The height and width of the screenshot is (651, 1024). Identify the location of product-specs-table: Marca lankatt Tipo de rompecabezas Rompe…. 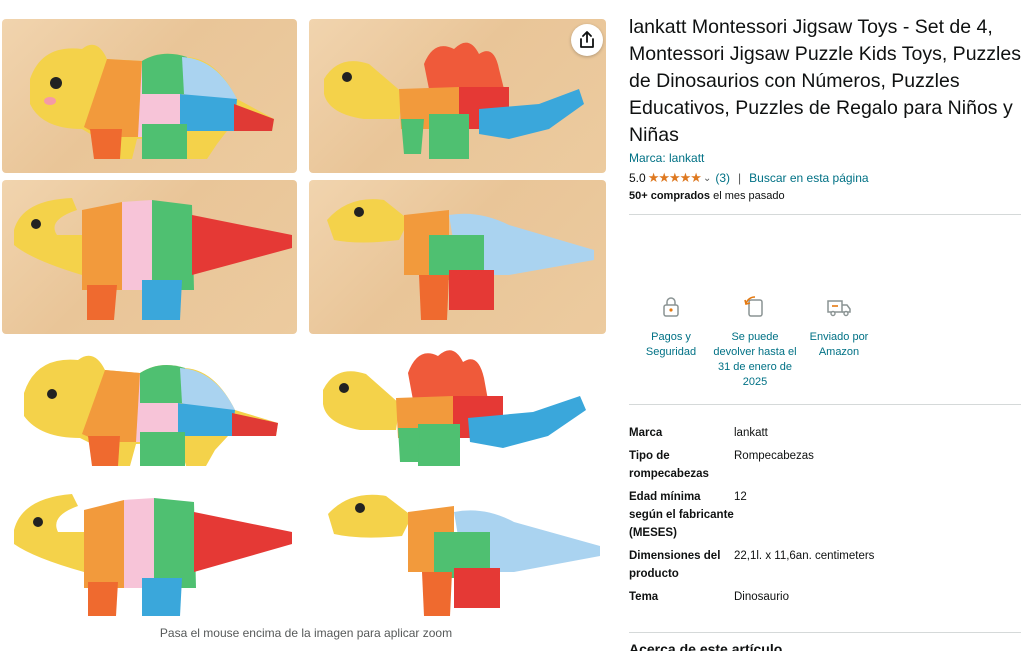
(825, 517).